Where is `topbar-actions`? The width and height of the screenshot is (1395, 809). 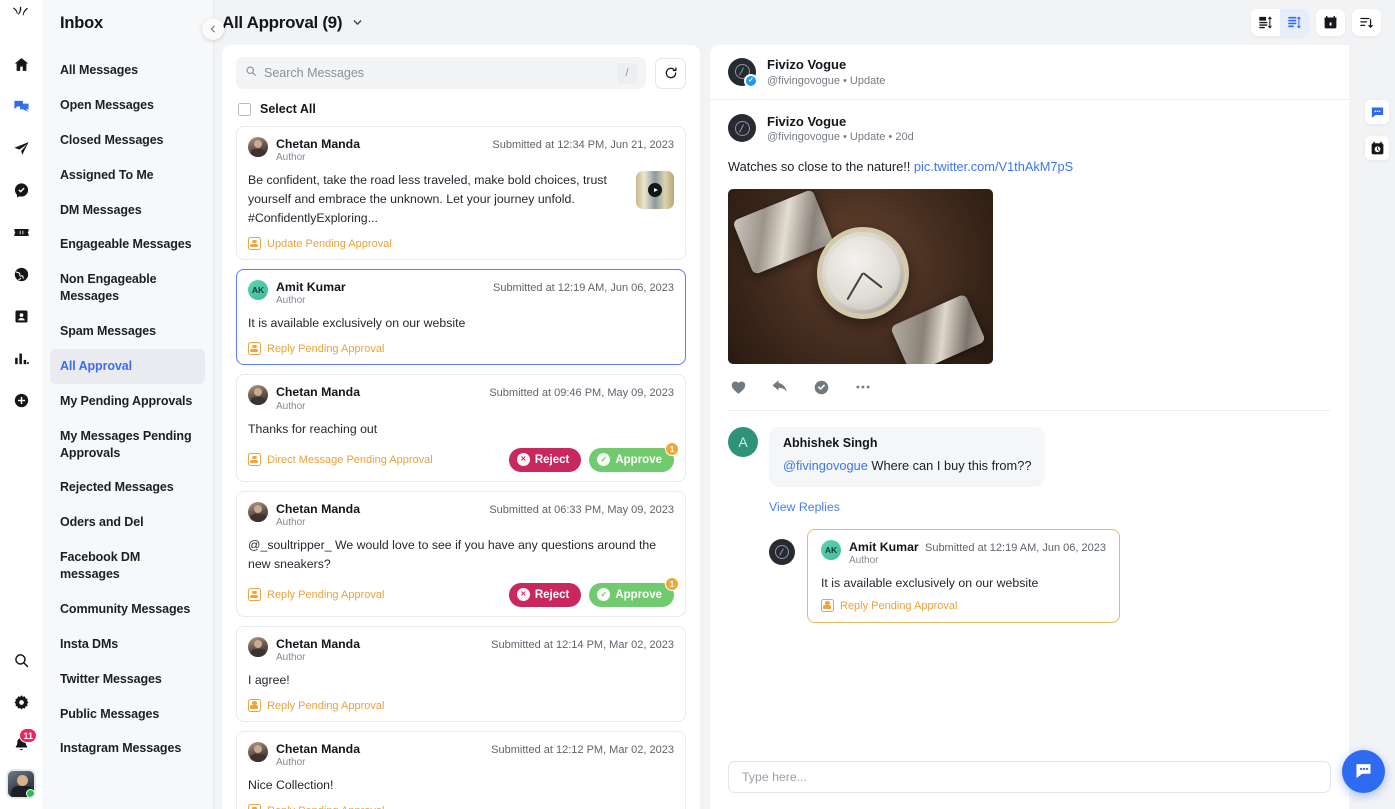 topbar-actions is located at coordinates (1316, 22).